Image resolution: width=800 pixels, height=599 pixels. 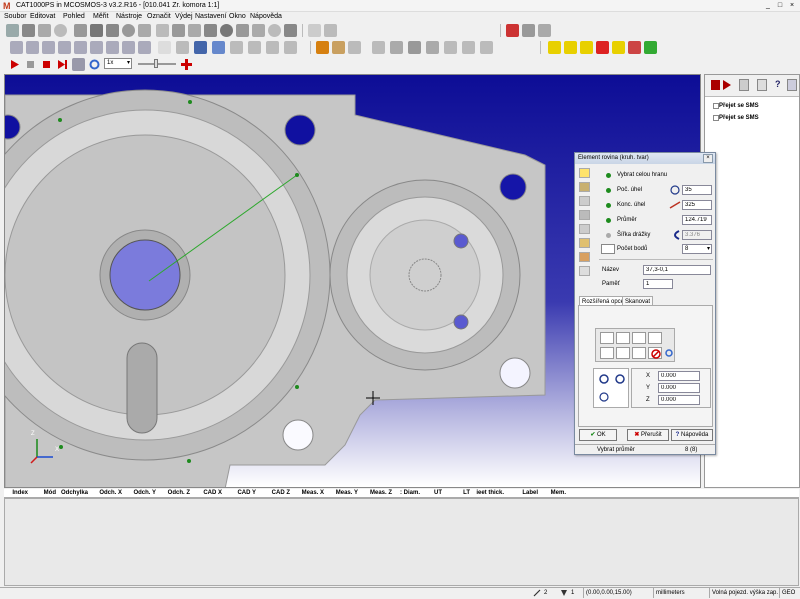 What do you see at coordinates (406, 493) in the screenshot?
I see `column-header: : Diam.` at bounding box center [406, 493].